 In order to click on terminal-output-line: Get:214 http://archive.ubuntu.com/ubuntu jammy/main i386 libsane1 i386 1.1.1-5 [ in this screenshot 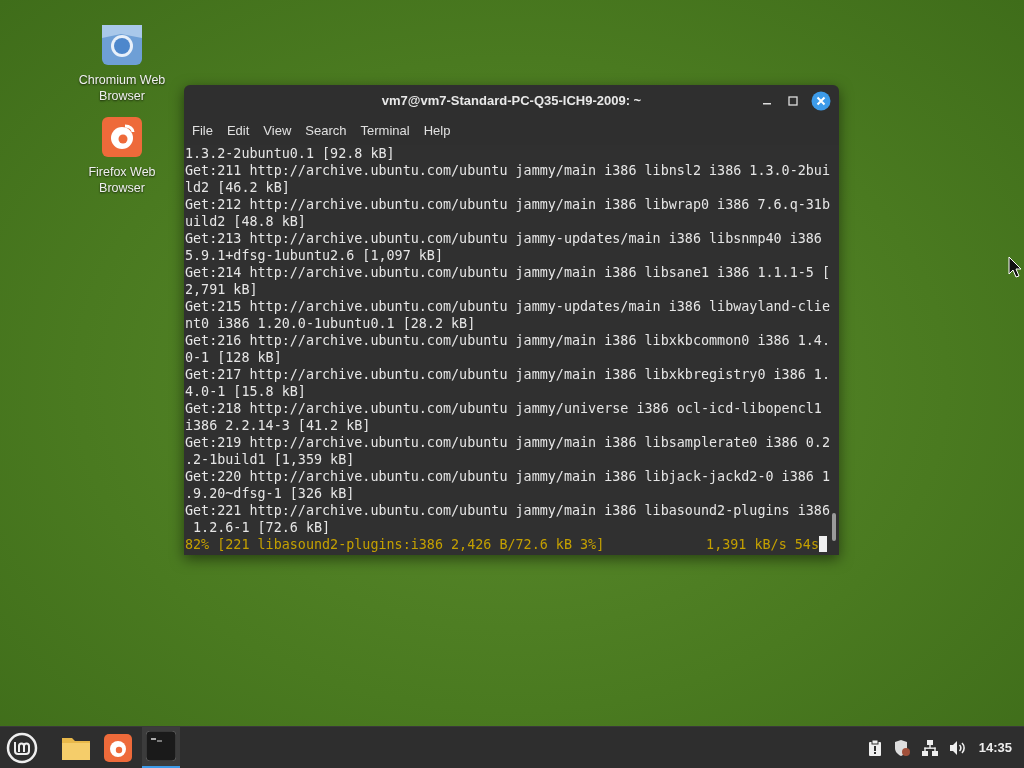, I will do `click(507, 272)`.